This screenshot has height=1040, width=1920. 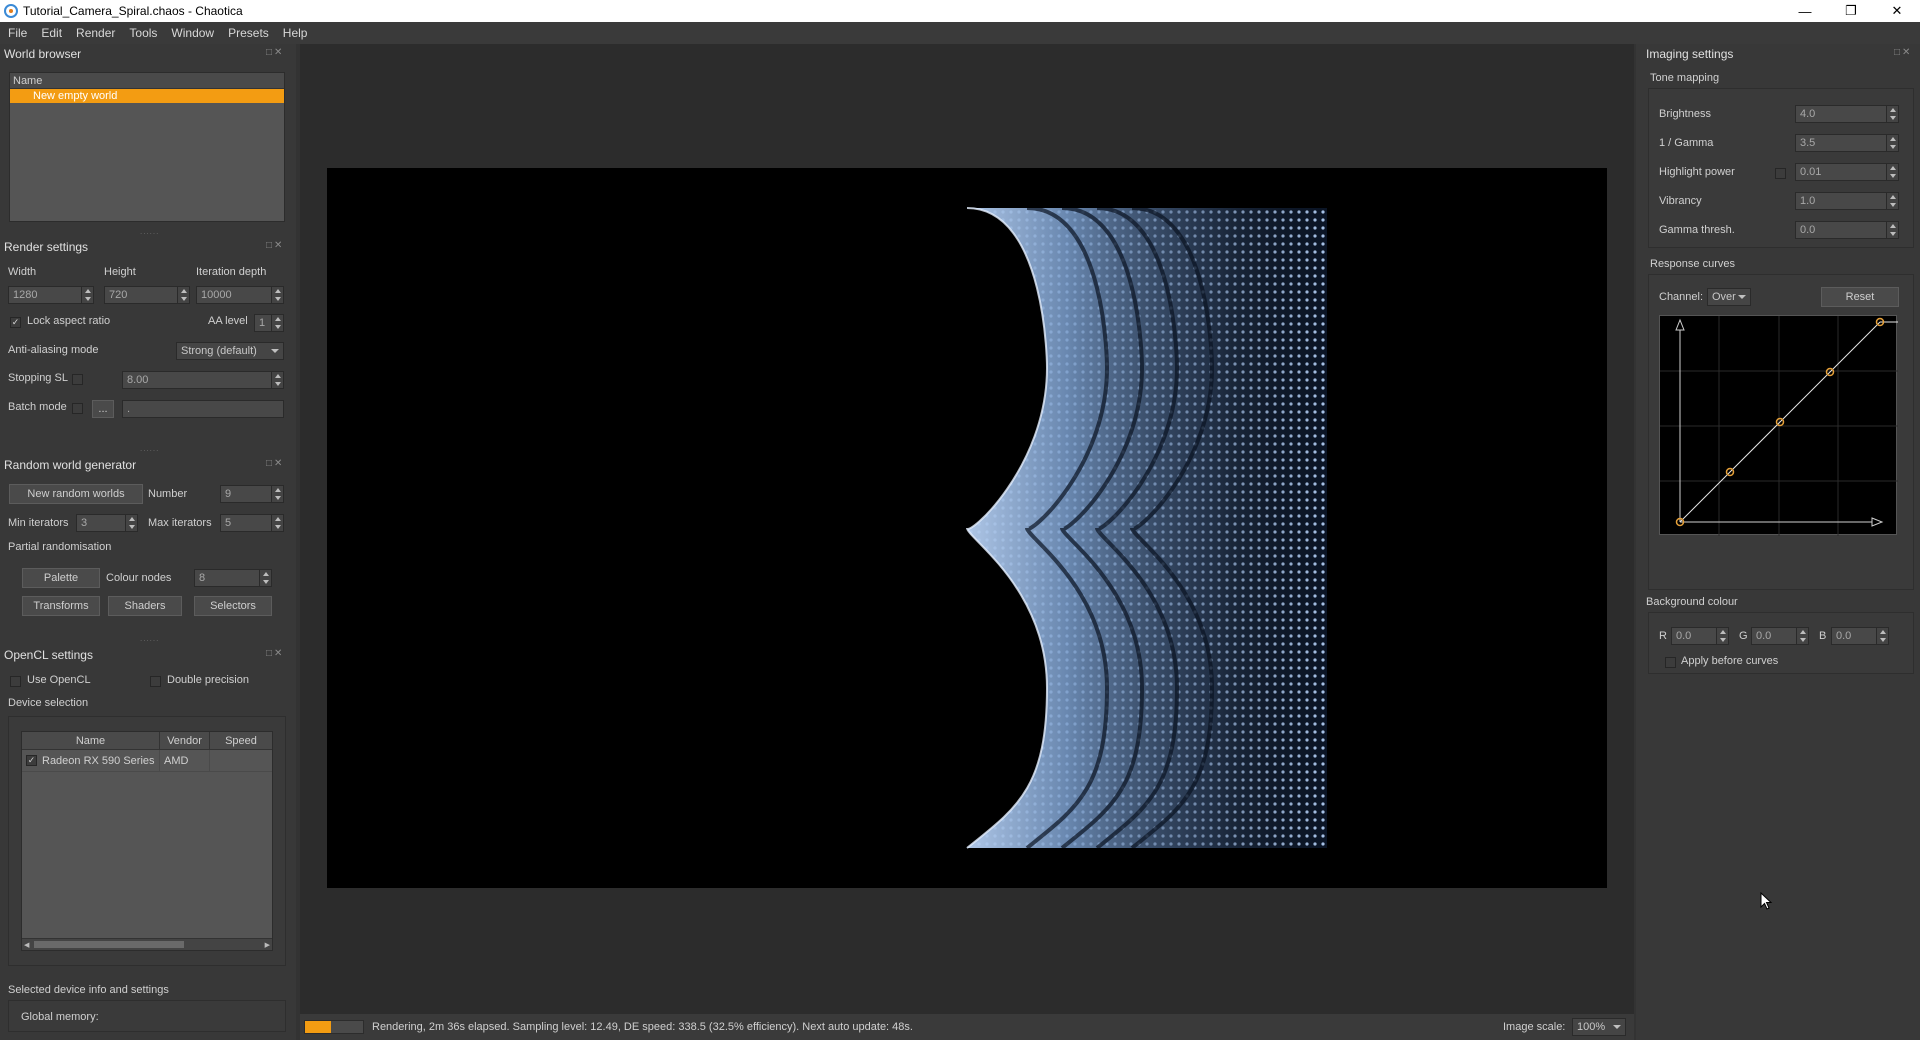 What do you see at coordinates (269, 323) in the screenshot?
I see `aa-level-input: 1` at bounding box center [269, 323].